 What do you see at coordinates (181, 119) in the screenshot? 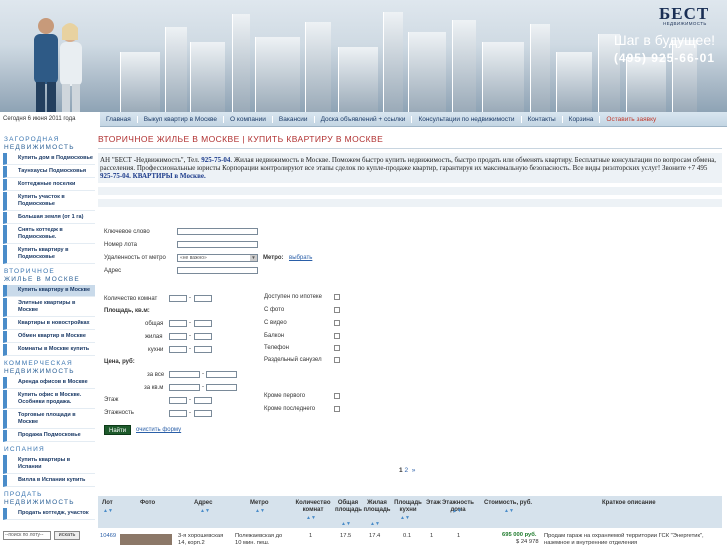
I see `nav-item-buyout: Выкуп квартир в Москве` at bounding box center [181, 119].